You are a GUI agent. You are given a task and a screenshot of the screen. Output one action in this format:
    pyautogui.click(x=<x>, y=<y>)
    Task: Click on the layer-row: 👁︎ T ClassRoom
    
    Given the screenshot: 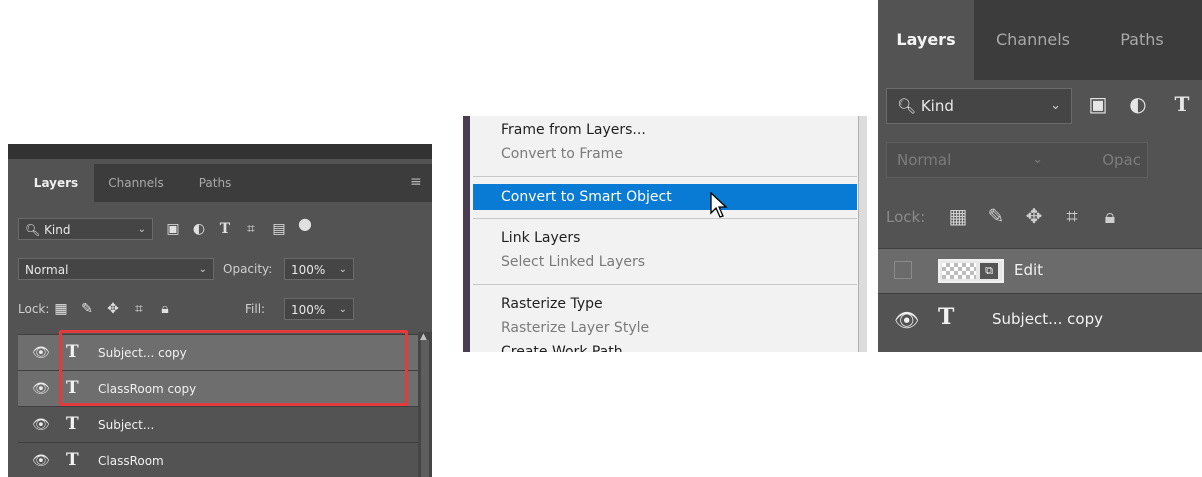 What is the action you would take?
    pyautogui.click(x=218, y=459)
    